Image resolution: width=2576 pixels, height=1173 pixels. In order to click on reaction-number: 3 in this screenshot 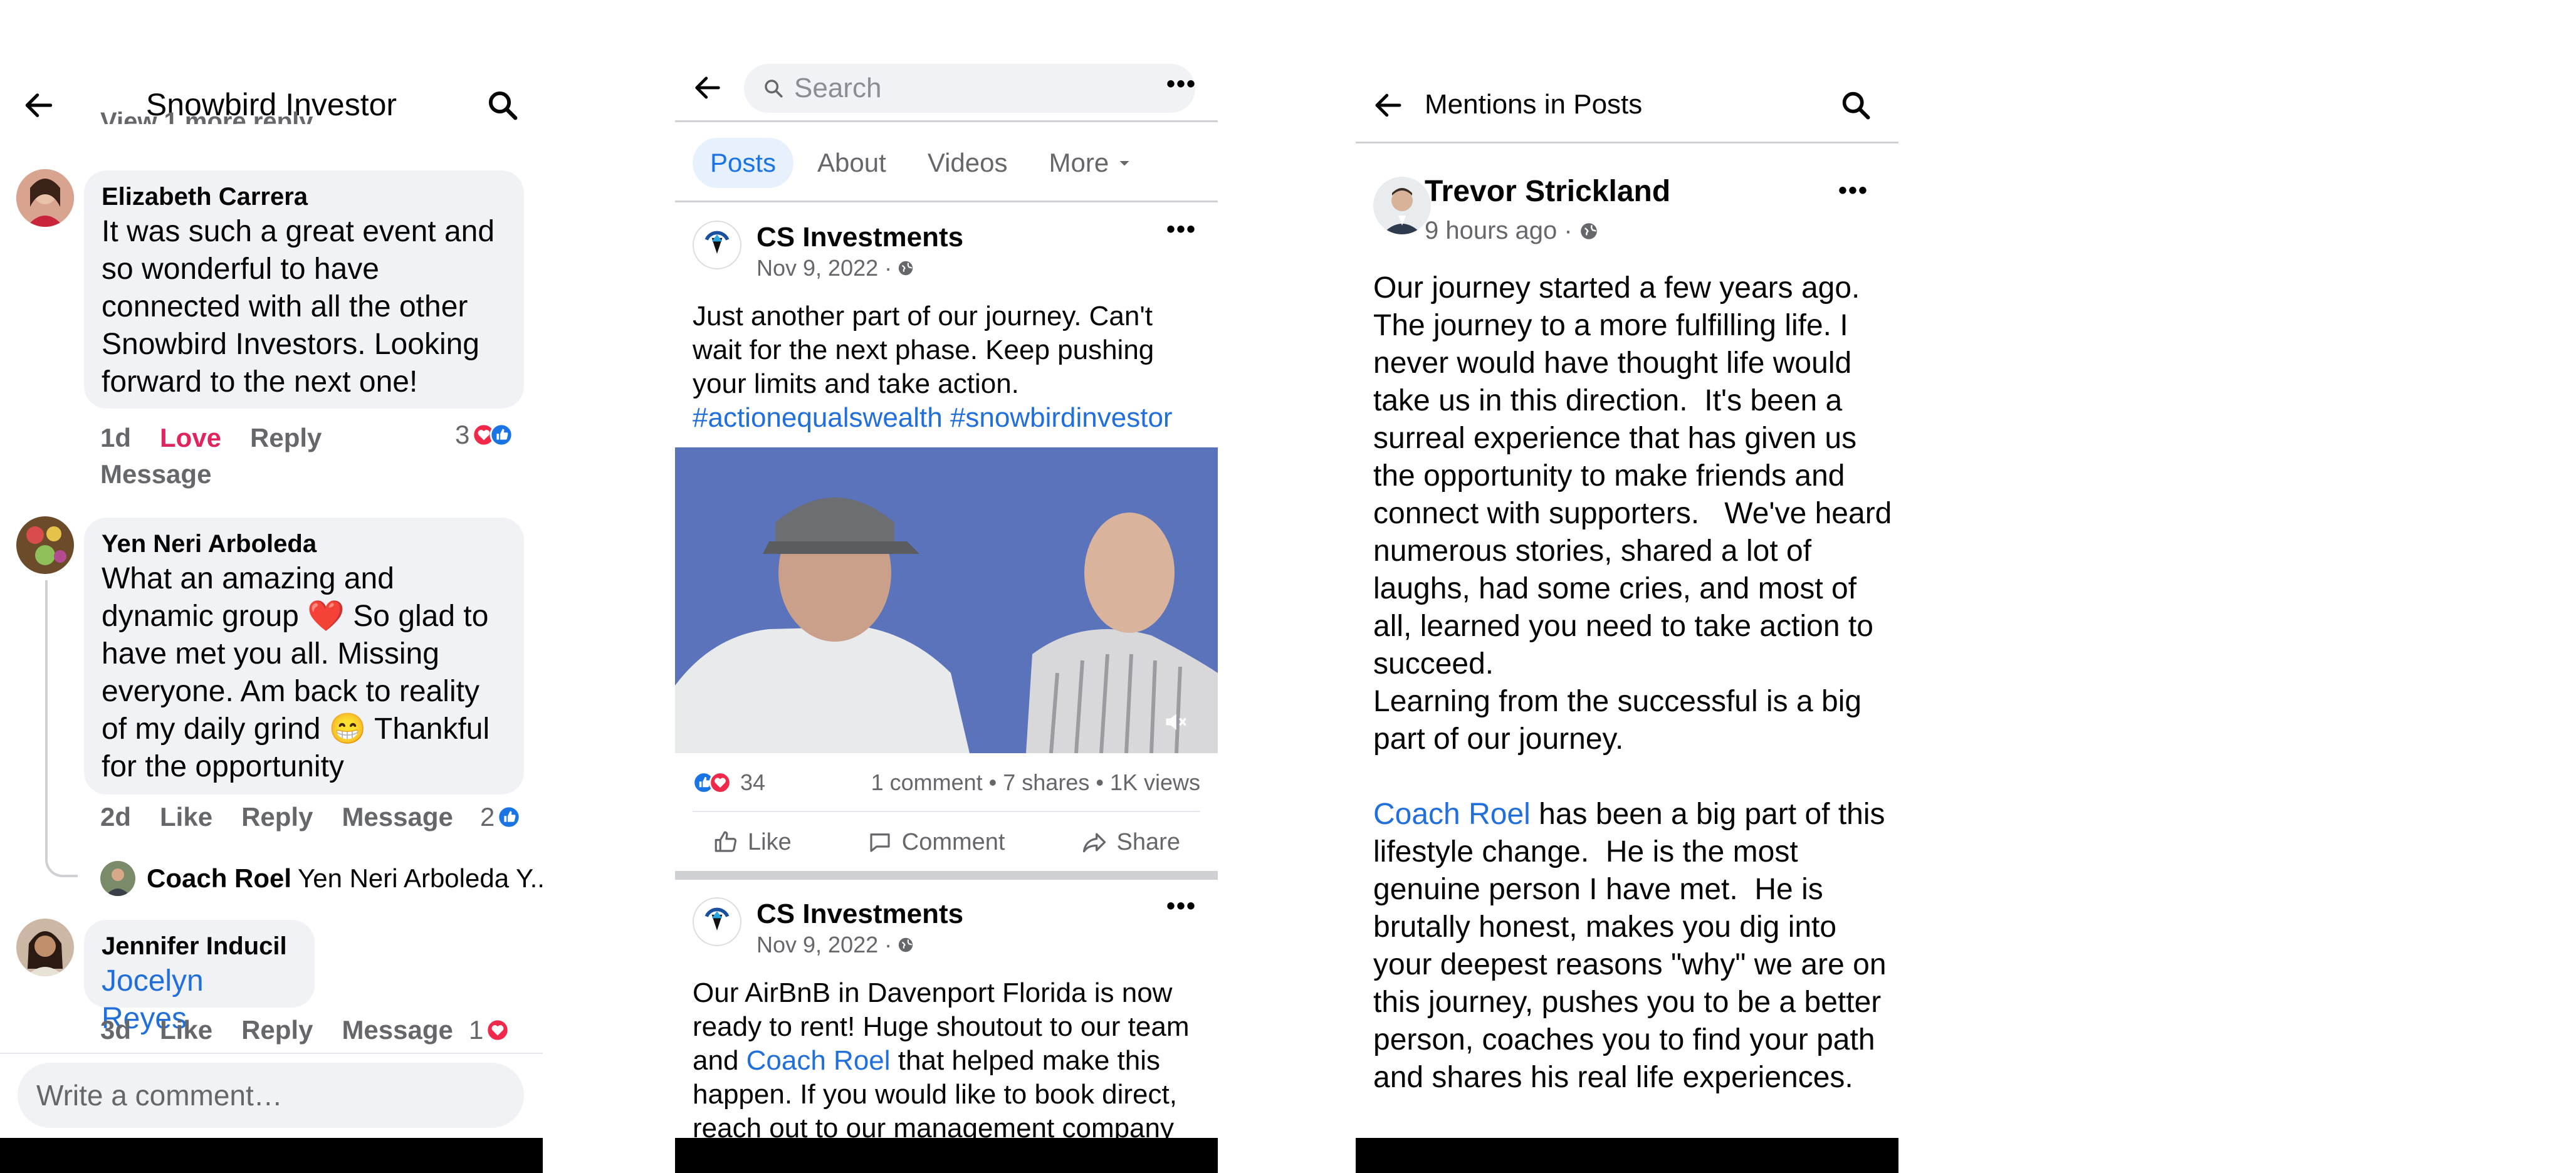, I will do `click(462, 434)`.